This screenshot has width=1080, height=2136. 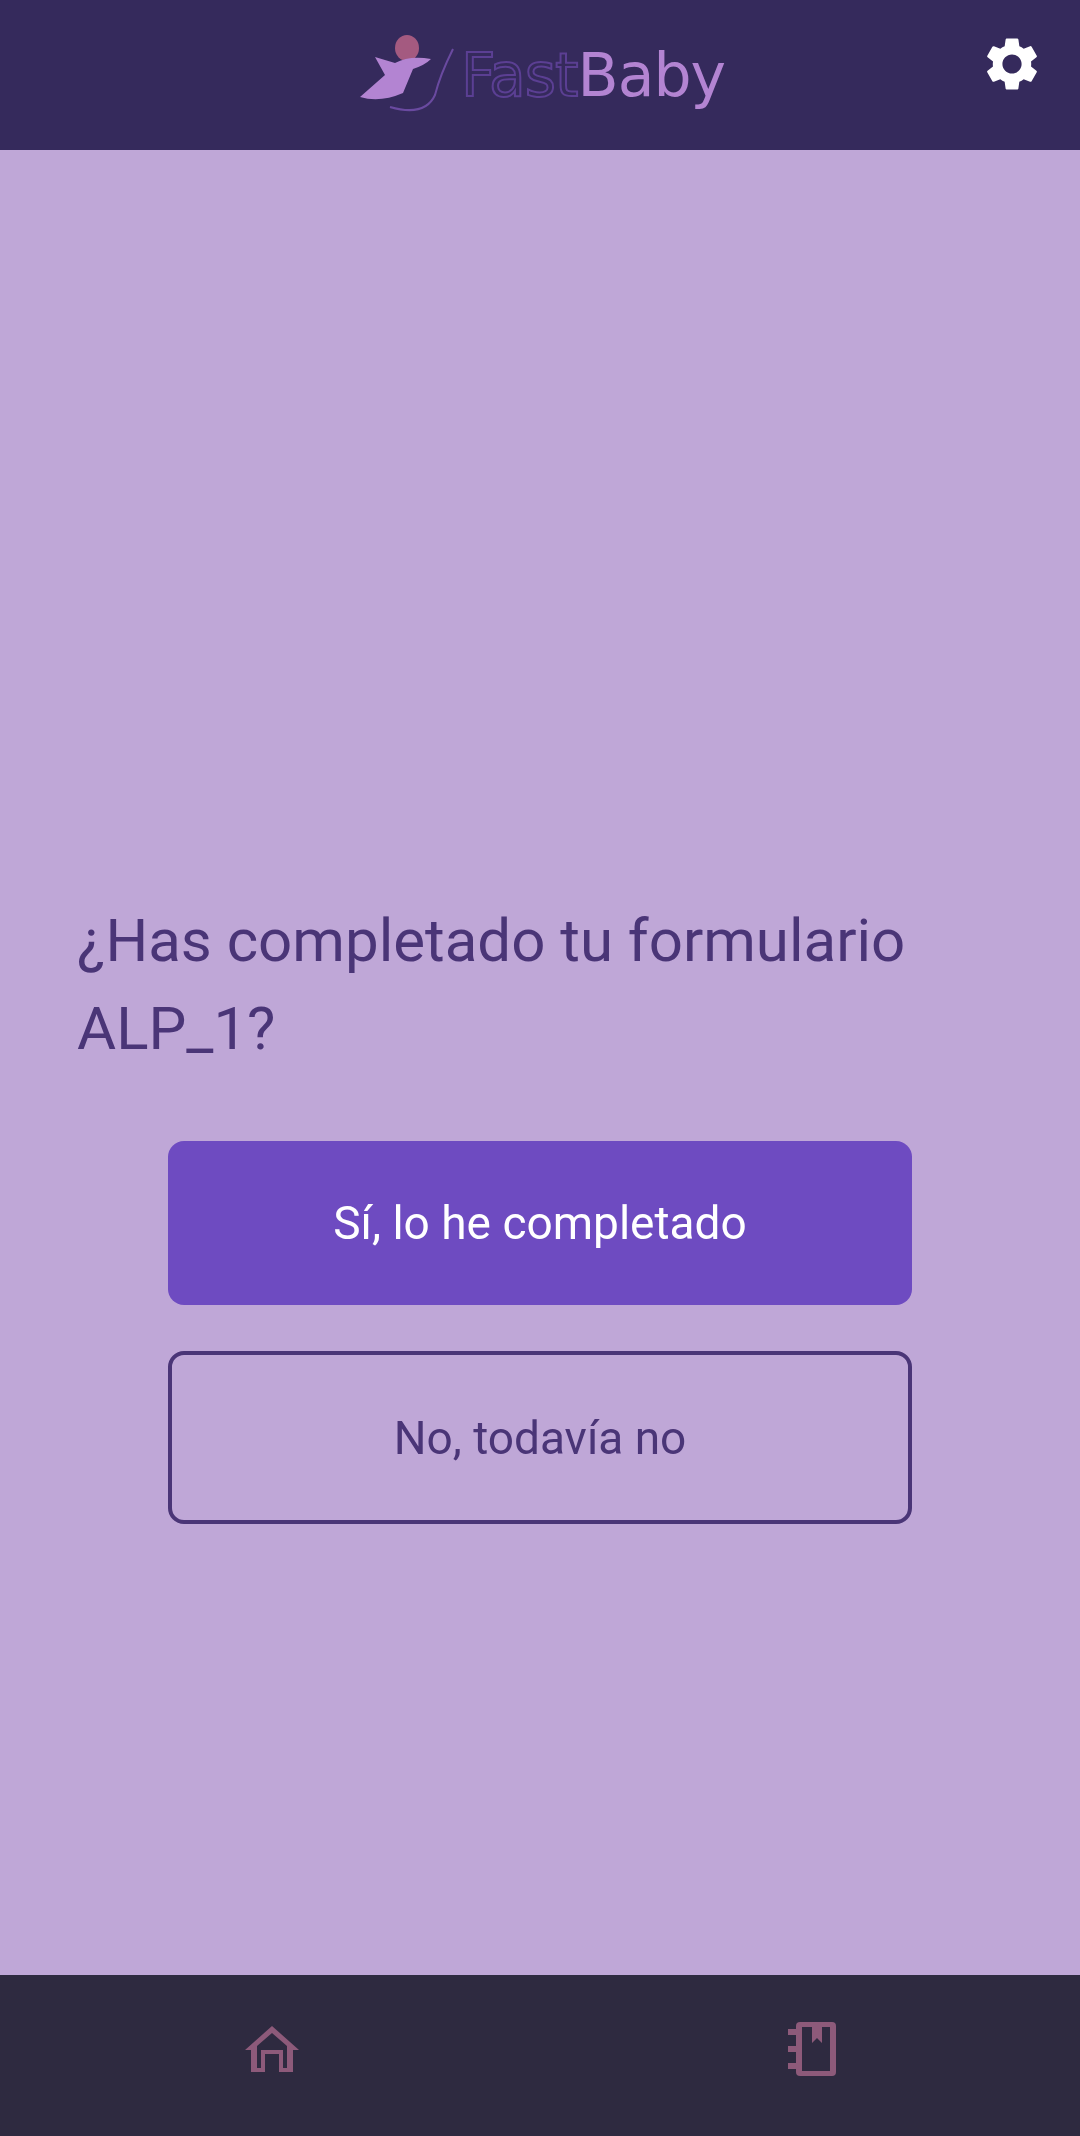 What do you see at coordinates (540, 1223) in the screenshot?
I see `confirm-button: Sí, lo he completado` at bounding box center [540, 1223].